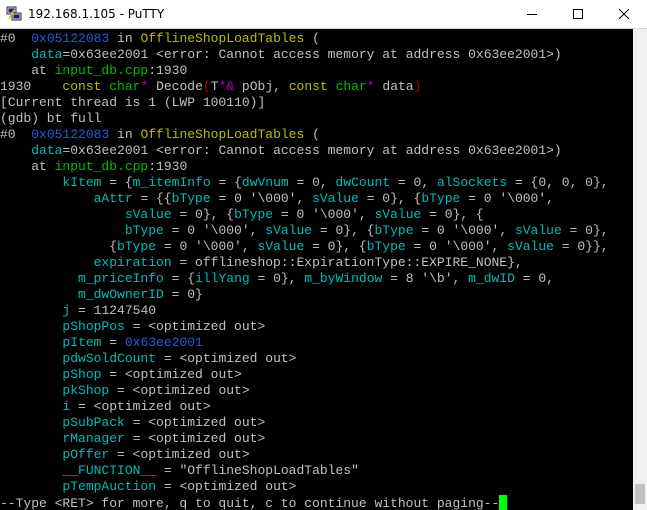  I want to click on minimize-icon, so click(532, 15).